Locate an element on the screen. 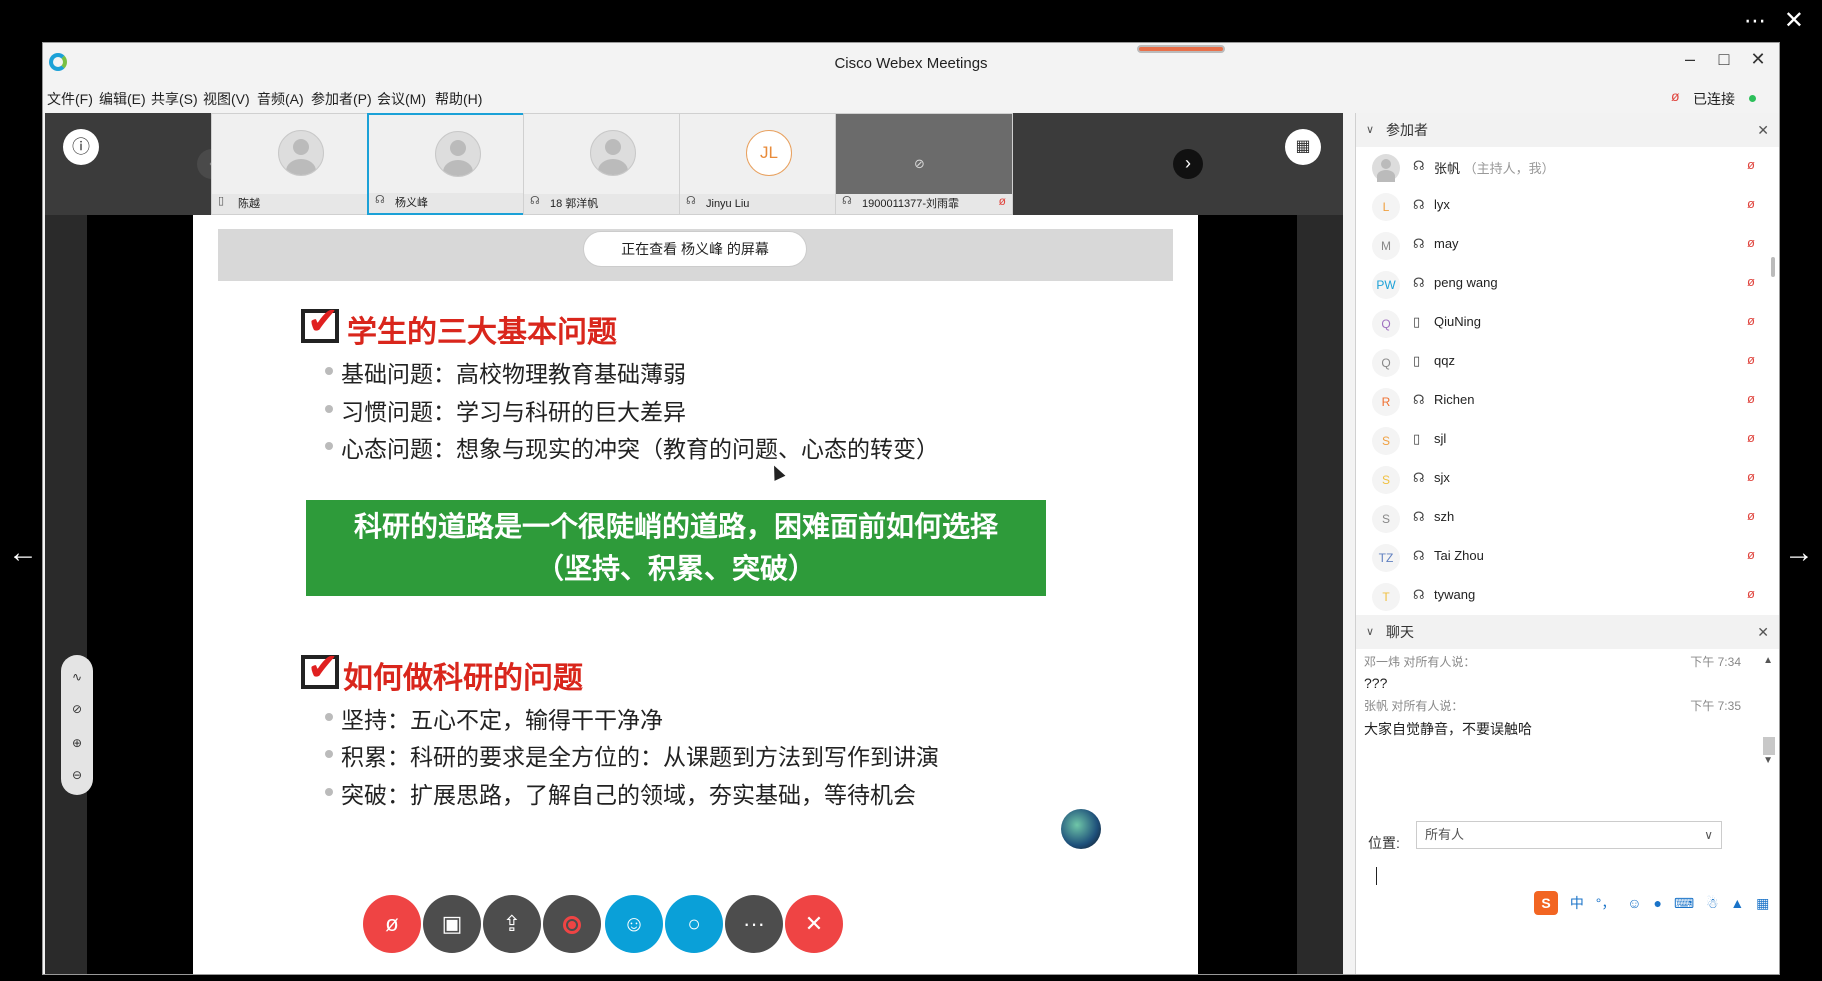  leave-meeting-button: ✕ is located at coordinates (814, 924).